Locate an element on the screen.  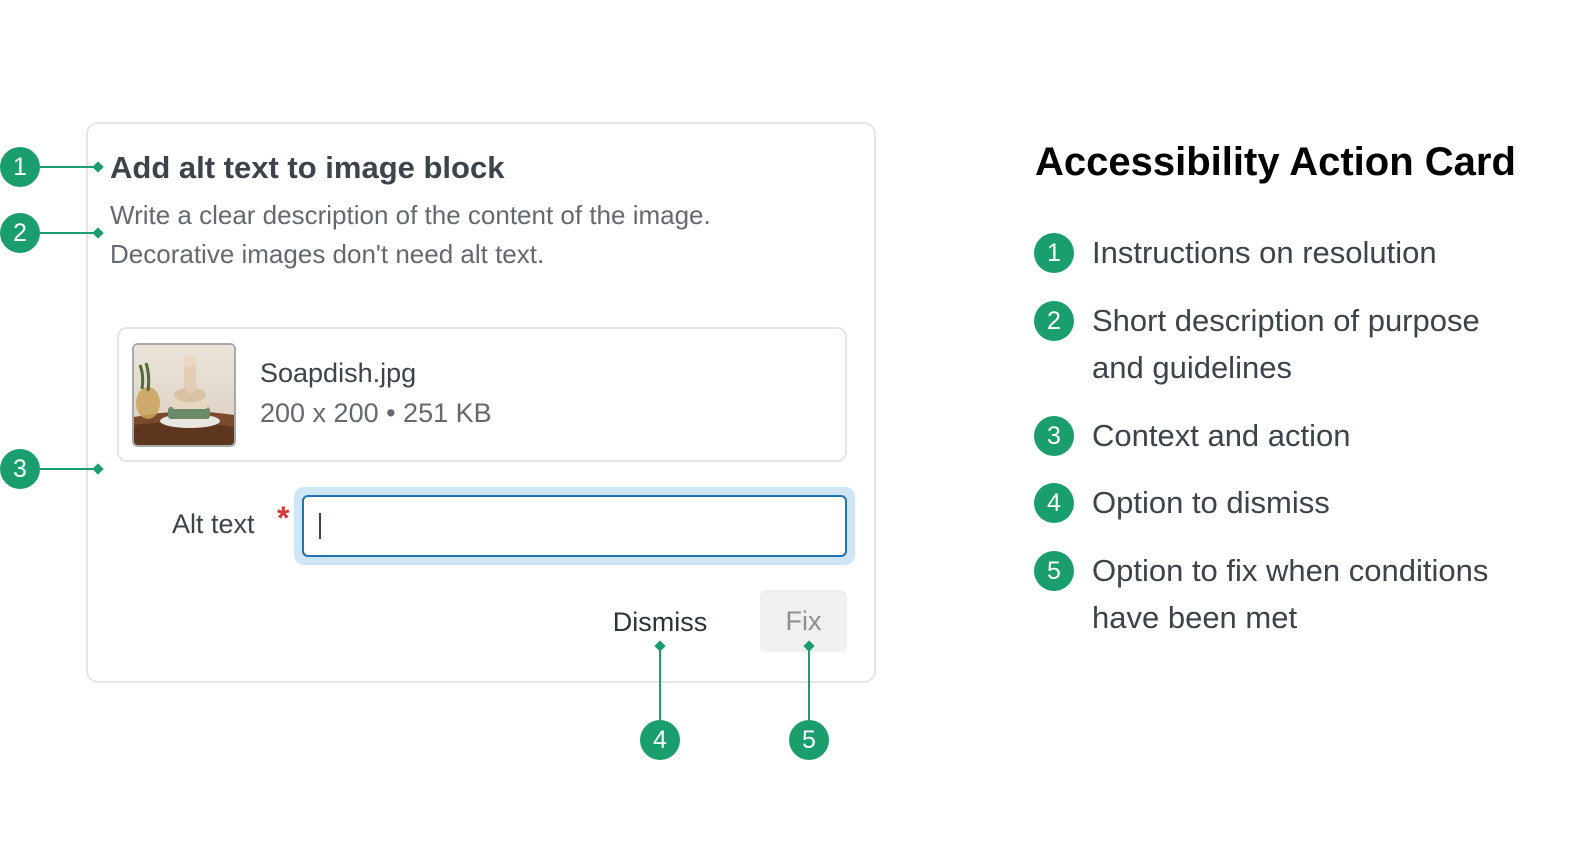
legend-badge-1: 1 is located at coordinates (1054, 253).